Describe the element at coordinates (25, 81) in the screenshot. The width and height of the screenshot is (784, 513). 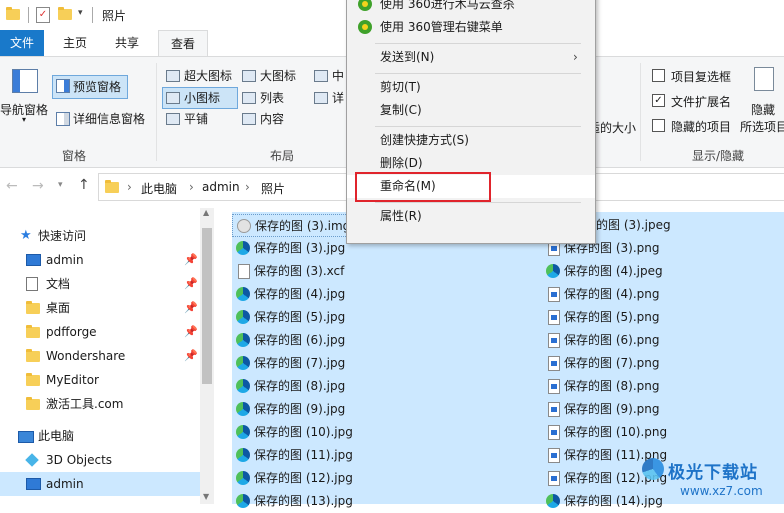
I see `nav-pane-icon` at that location.